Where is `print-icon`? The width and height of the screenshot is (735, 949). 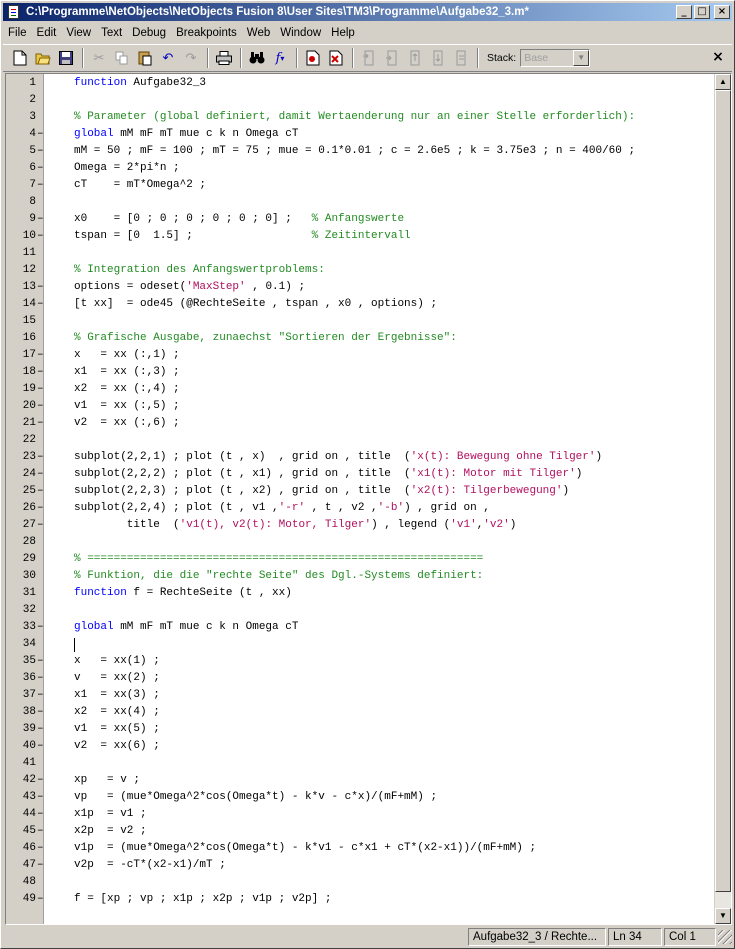 print-icon is located at coordinates (224, 58).